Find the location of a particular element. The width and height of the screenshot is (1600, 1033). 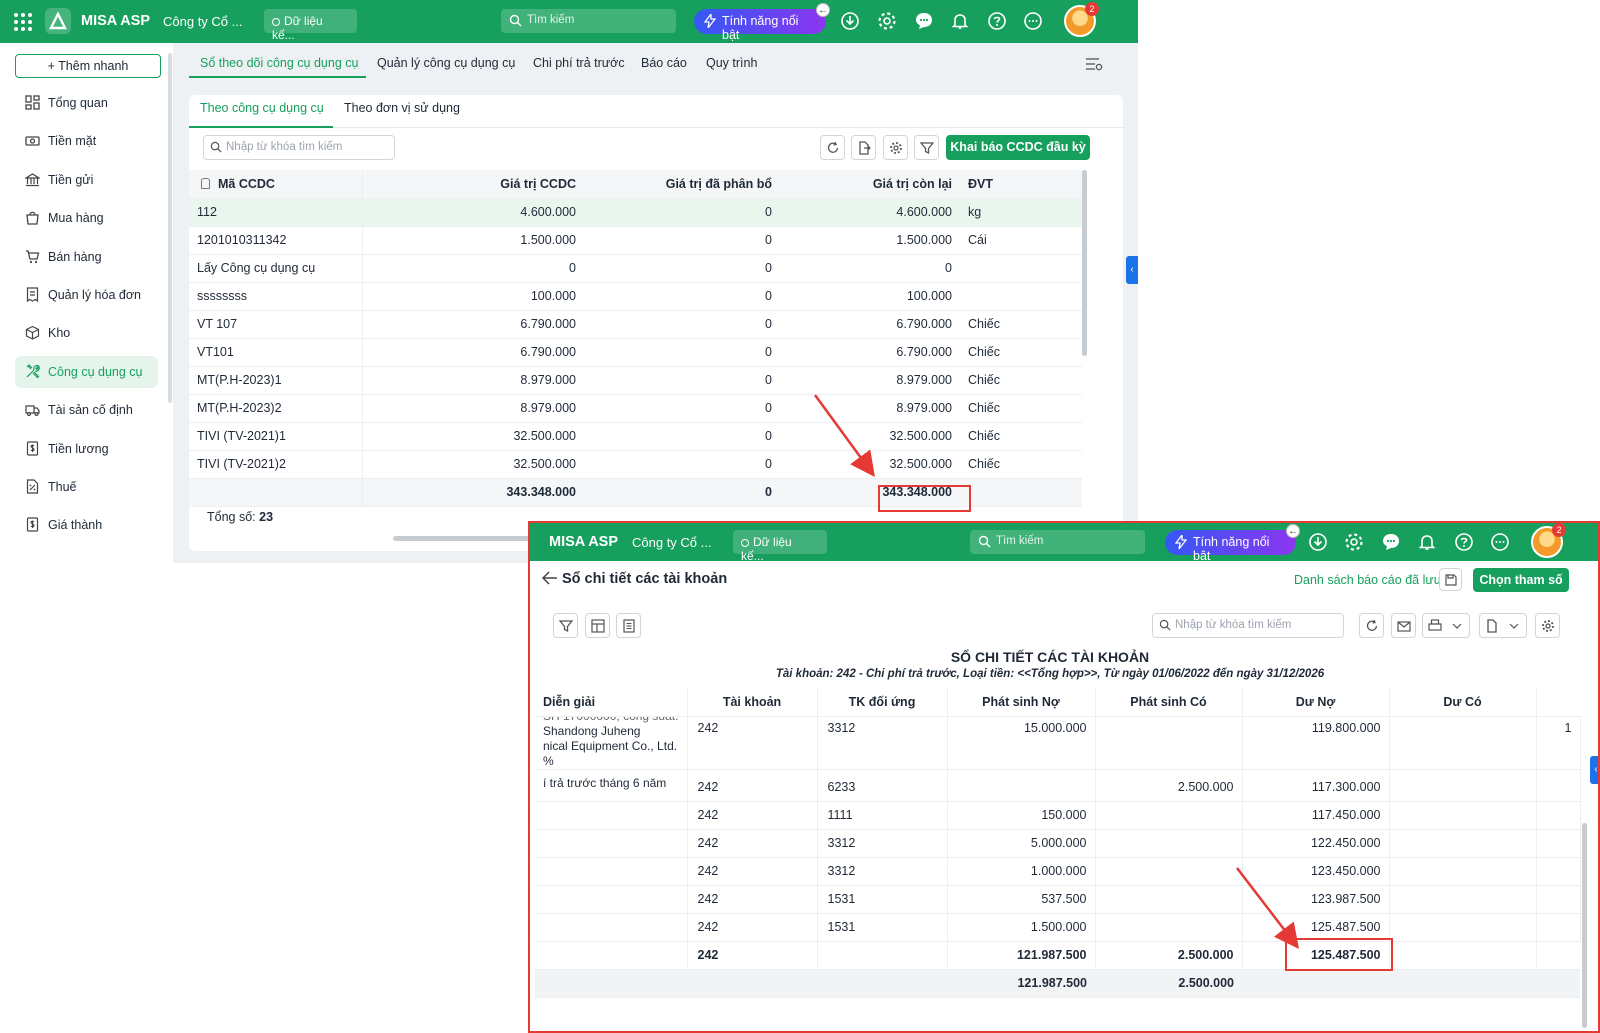

column-header: Phát sinh Có is located at coordinates (1169, 702).